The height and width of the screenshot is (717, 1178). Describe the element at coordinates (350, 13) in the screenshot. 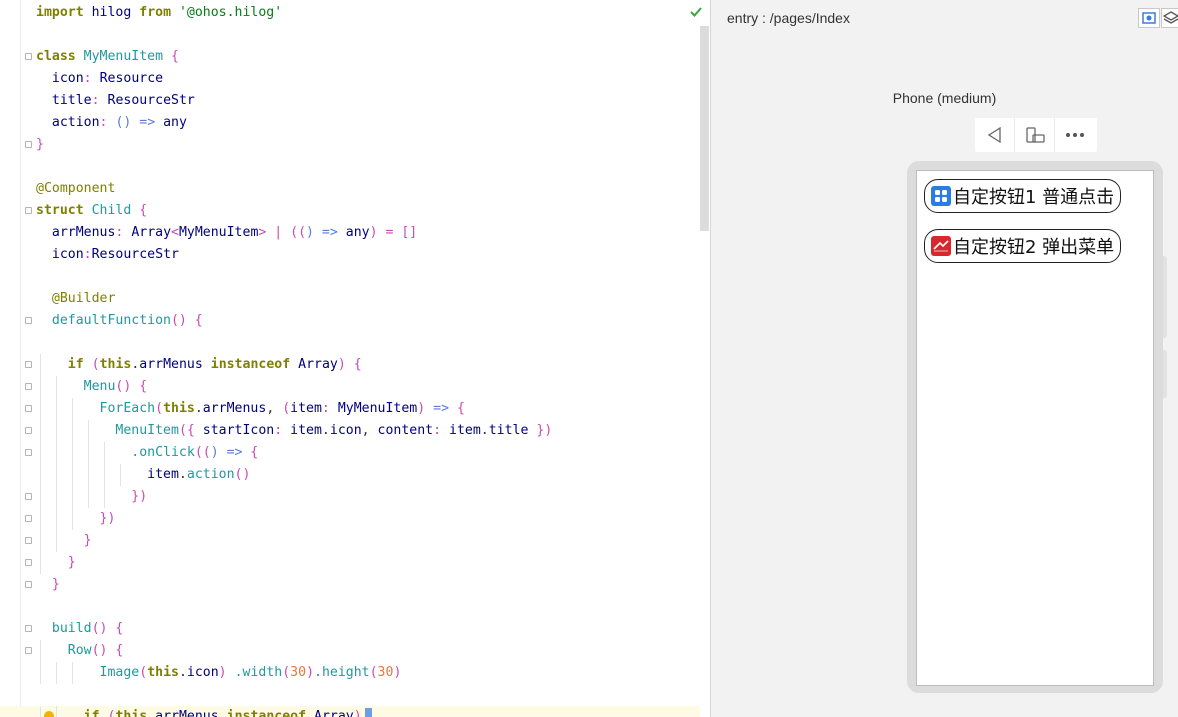

I see `code-line: import hilog from '@ohos.hilog'` at that location.